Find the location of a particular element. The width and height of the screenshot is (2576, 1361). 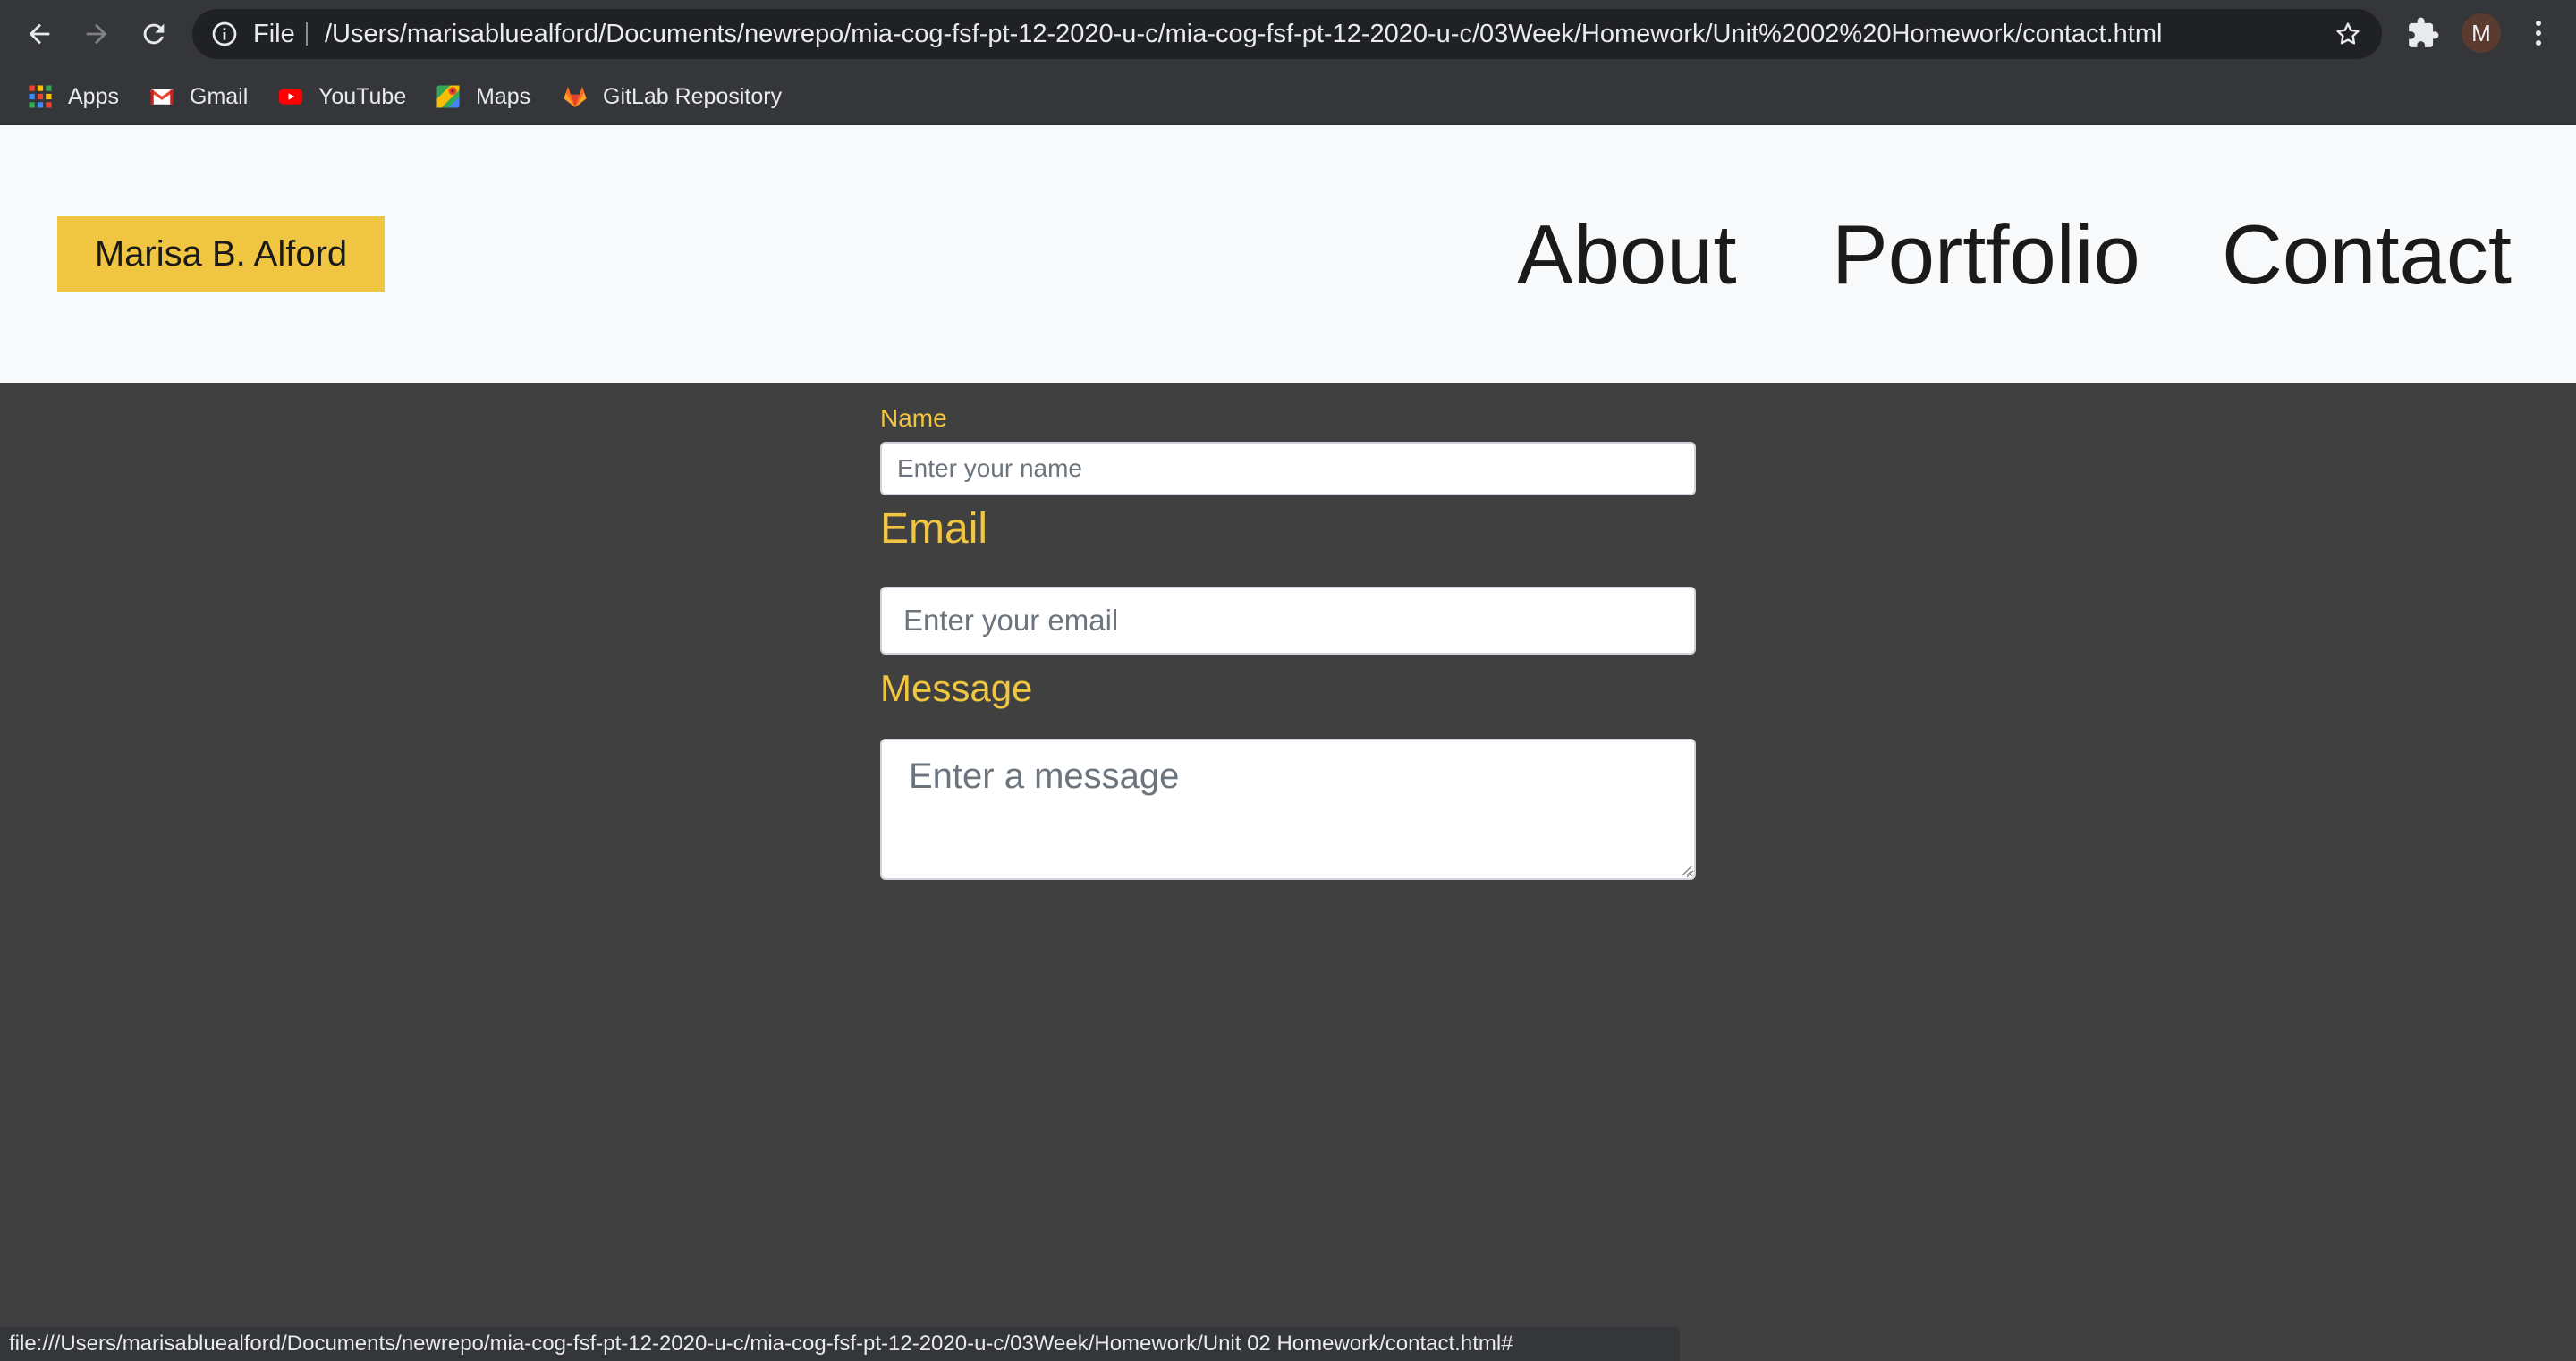

nav-about-link: About is located at coordinates (1627, 255).